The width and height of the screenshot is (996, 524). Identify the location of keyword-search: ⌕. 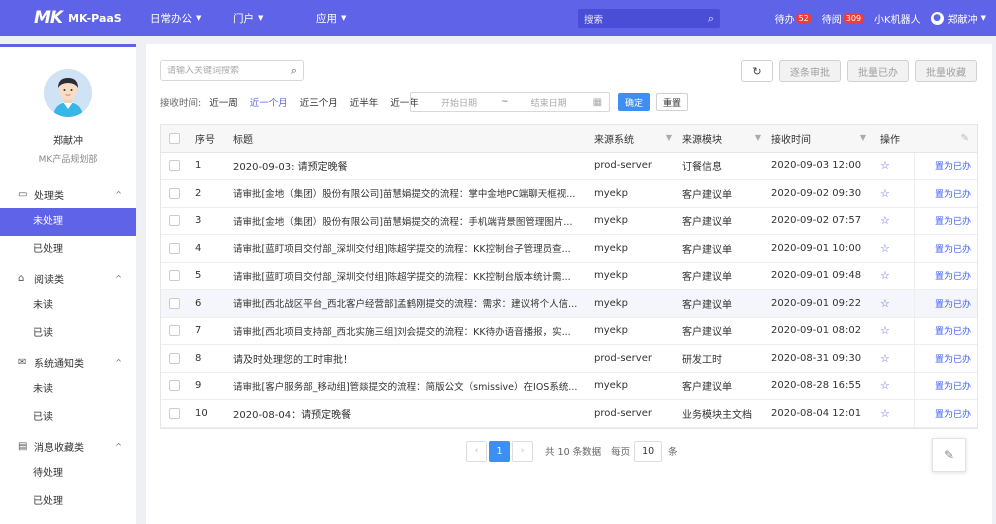
(232, 70).